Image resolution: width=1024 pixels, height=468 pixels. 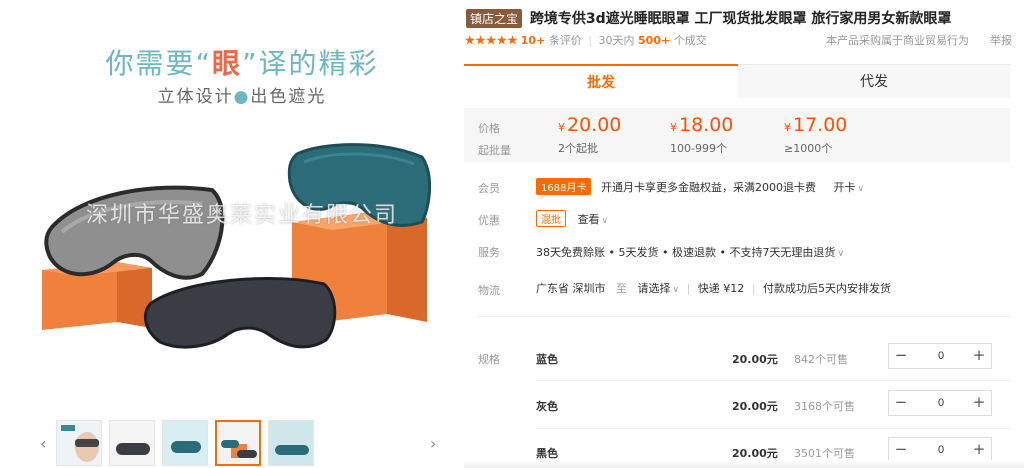 I want to click on tab-wholesale: 批发, so click(x=601, y=81).